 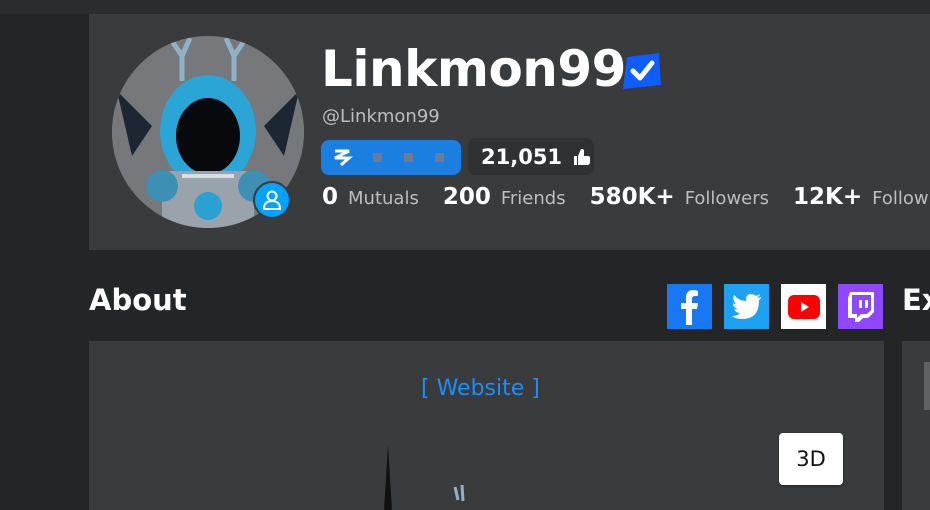 I want to click on website-link: [ Website ], so click(x=480, y=388).